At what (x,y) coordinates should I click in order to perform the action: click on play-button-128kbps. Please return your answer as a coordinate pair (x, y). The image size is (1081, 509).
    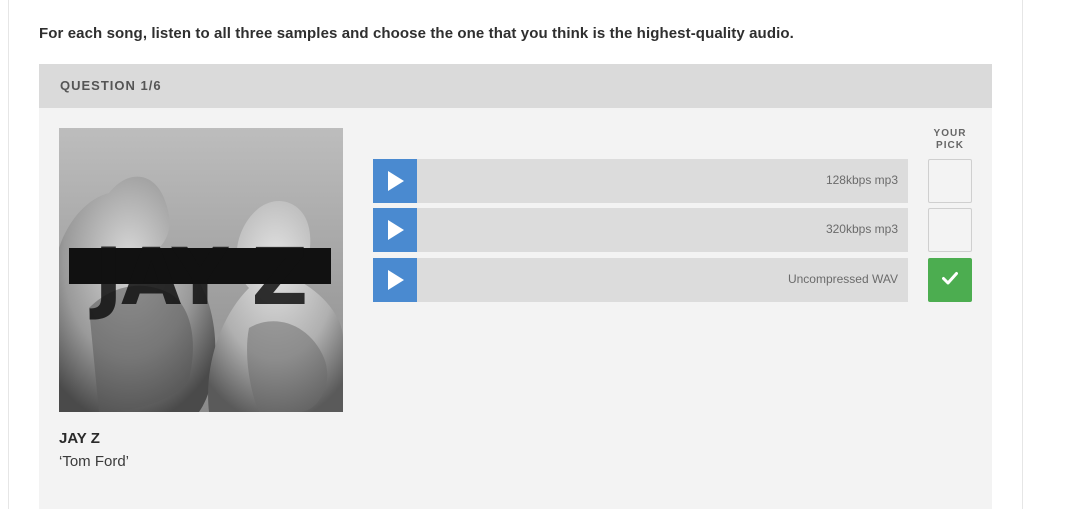
    Looking at the image, I should click on (395, 181).